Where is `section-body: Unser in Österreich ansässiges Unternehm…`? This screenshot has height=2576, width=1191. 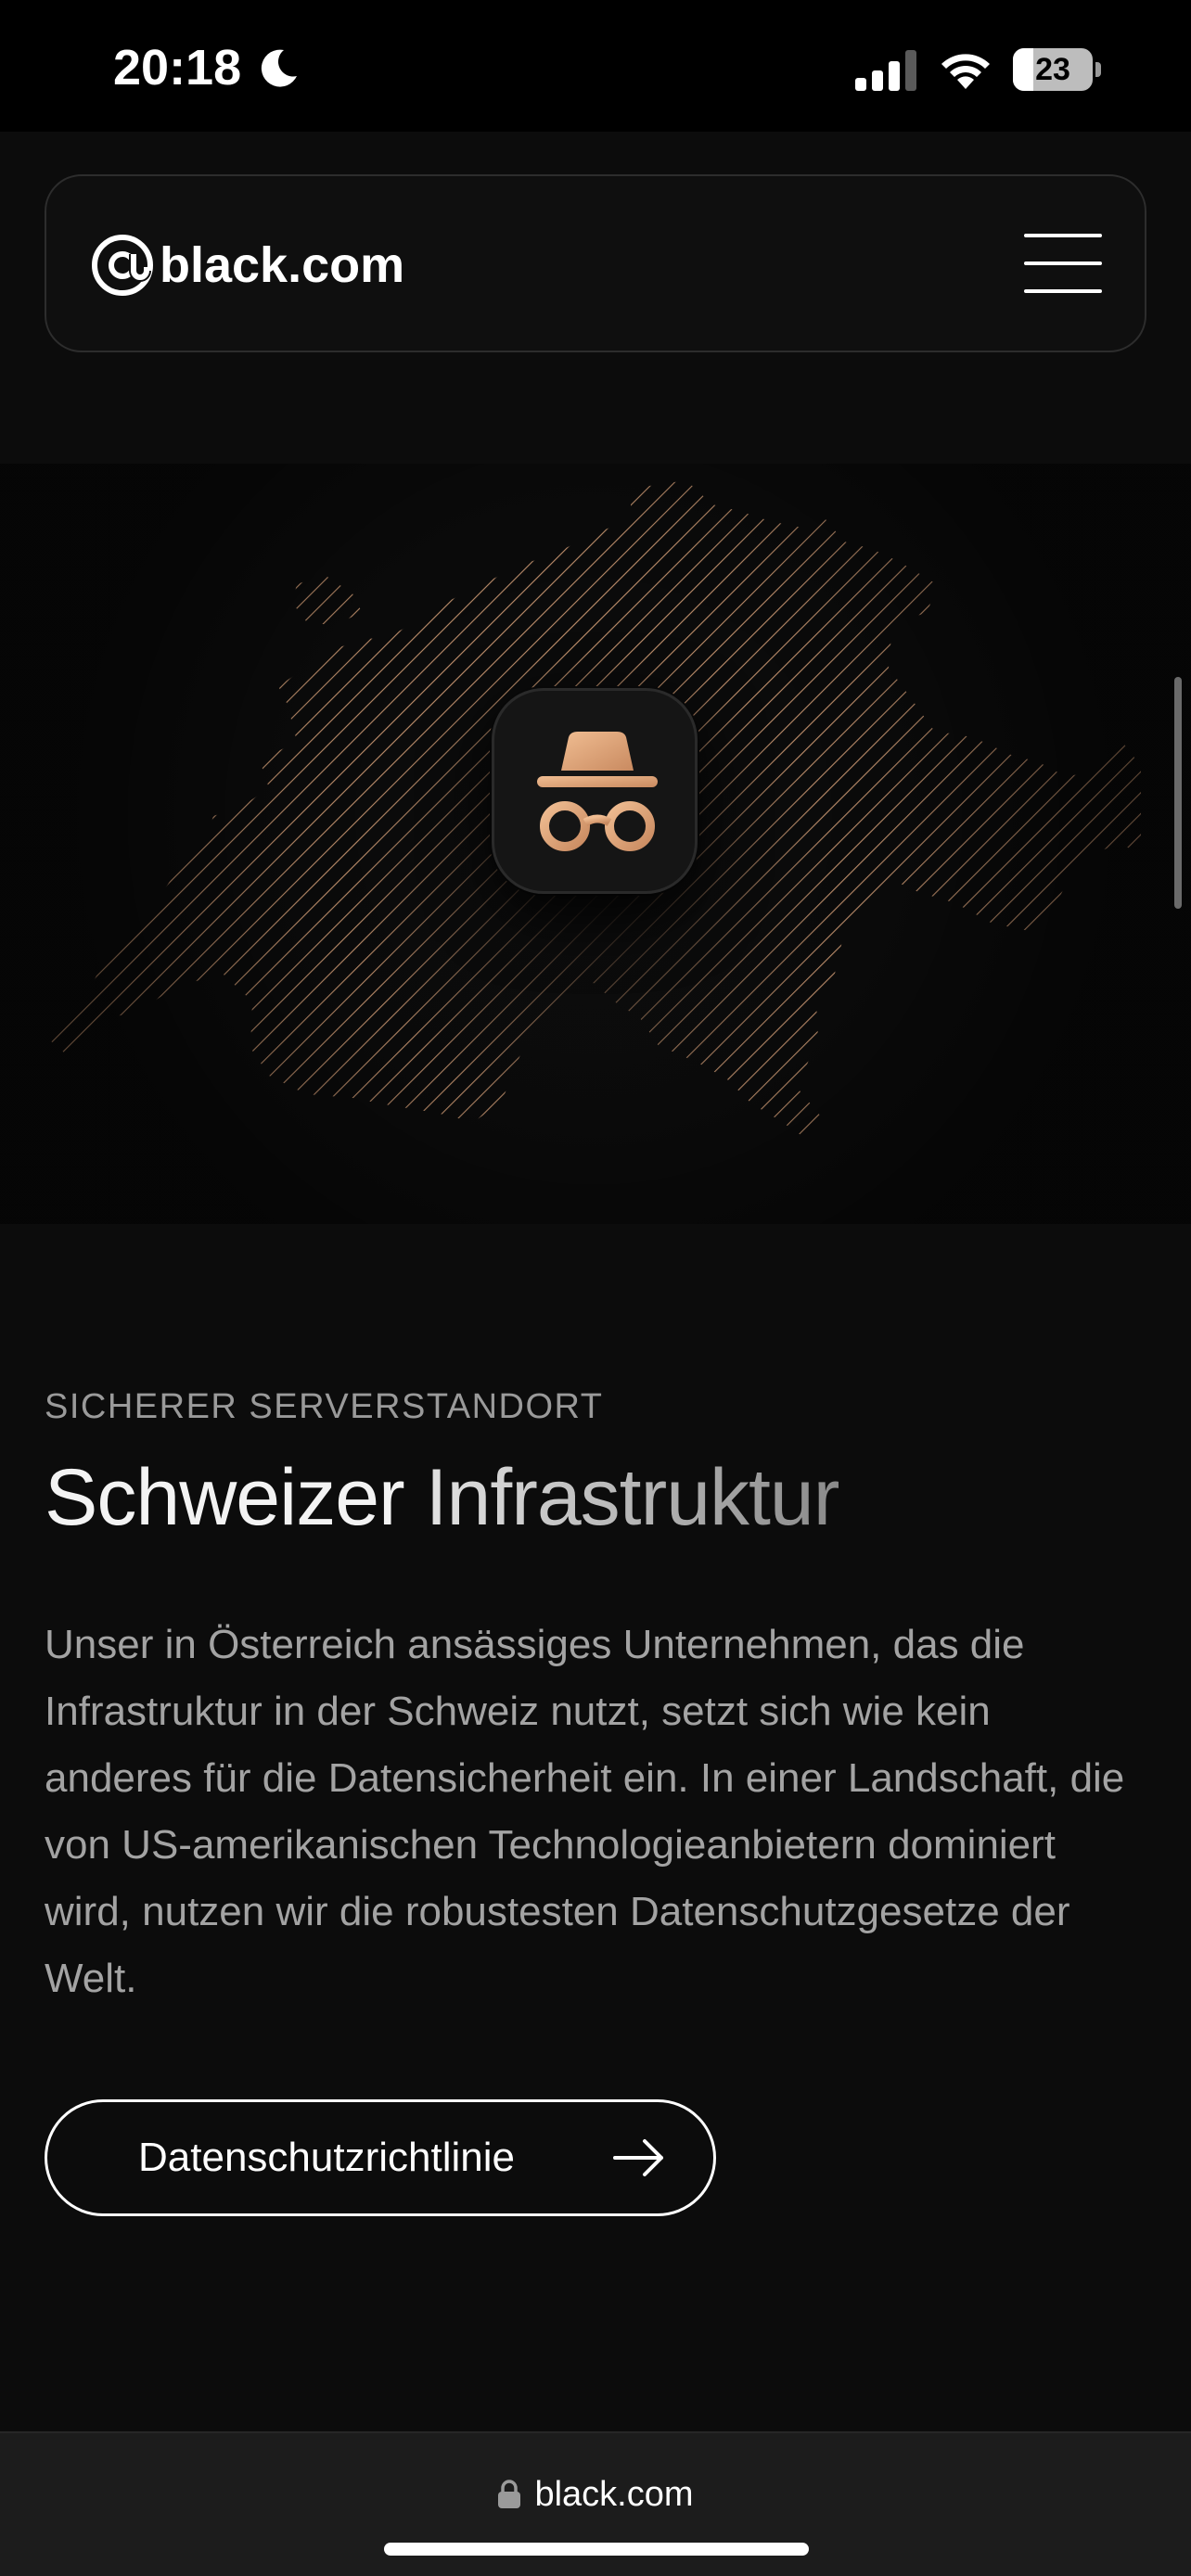
section-body: Unser in Österreich ansässiges Unternehm… is located at coordinates (585, 1812).